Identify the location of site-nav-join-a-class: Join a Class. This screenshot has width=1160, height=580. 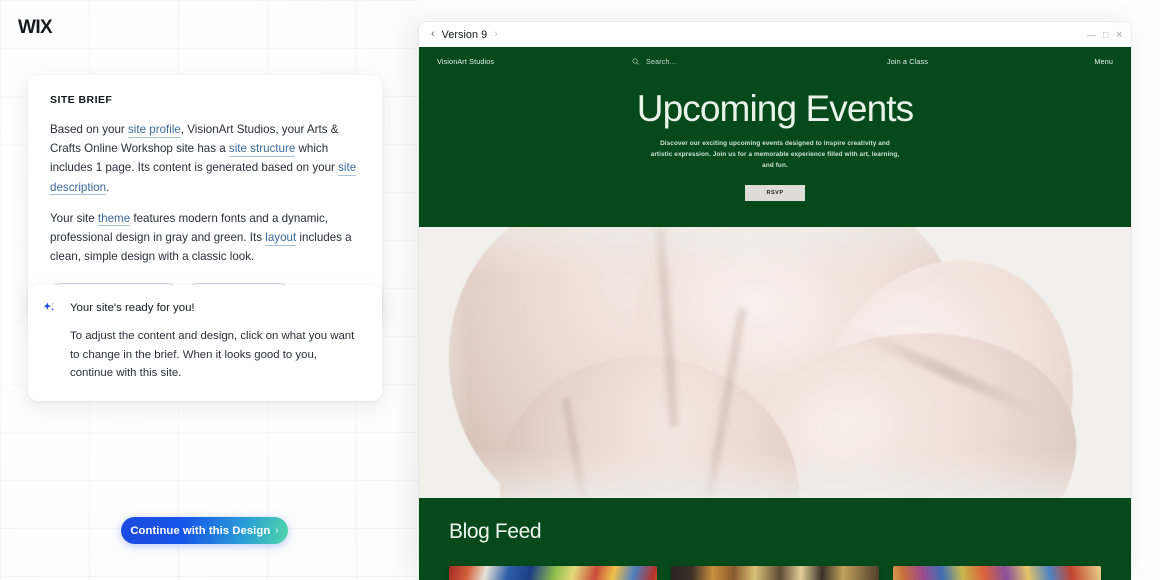
(990, 61).